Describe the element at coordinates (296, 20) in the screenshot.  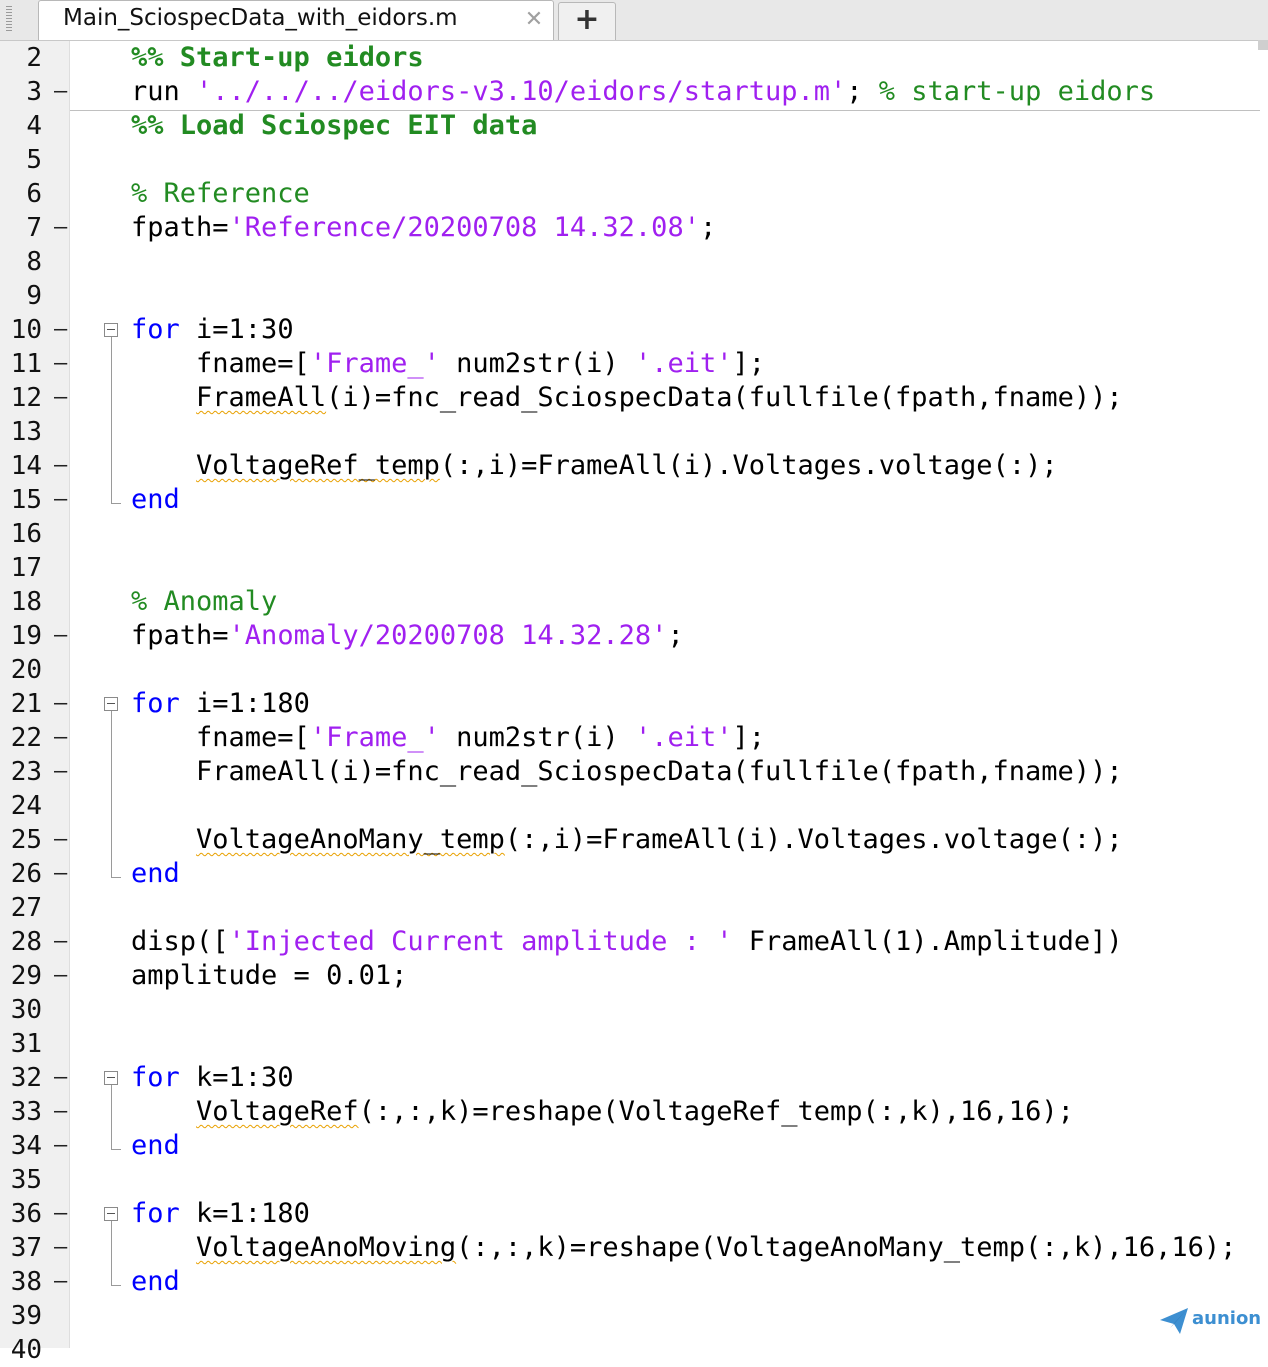
I see `tab-main-sciospec: Main_SciospecData_with_eidors.m ✕` at that location.